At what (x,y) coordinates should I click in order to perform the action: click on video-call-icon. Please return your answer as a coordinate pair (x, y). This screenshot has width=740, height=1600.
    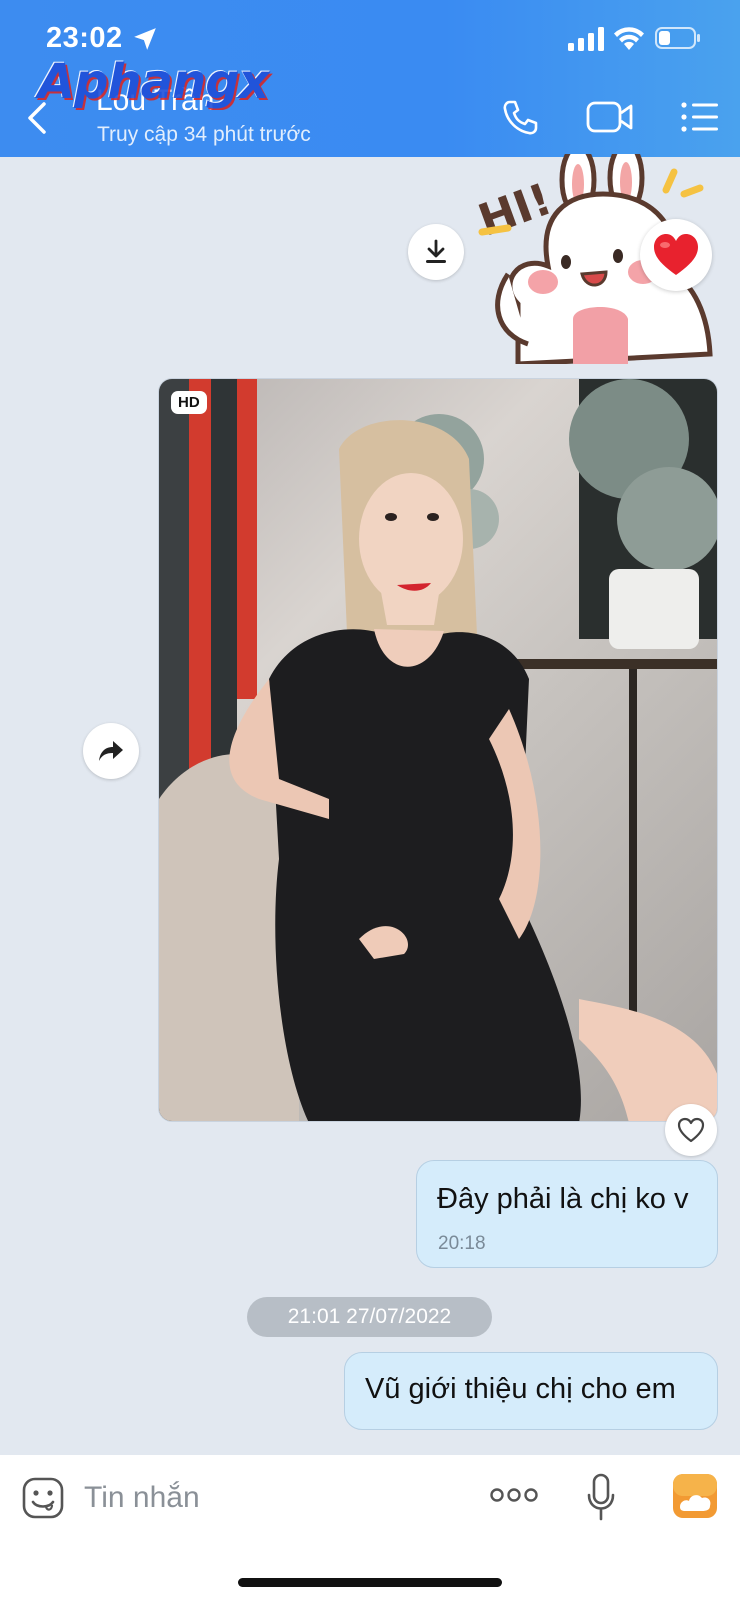
    Looking at the image, I should click on (610, 117).